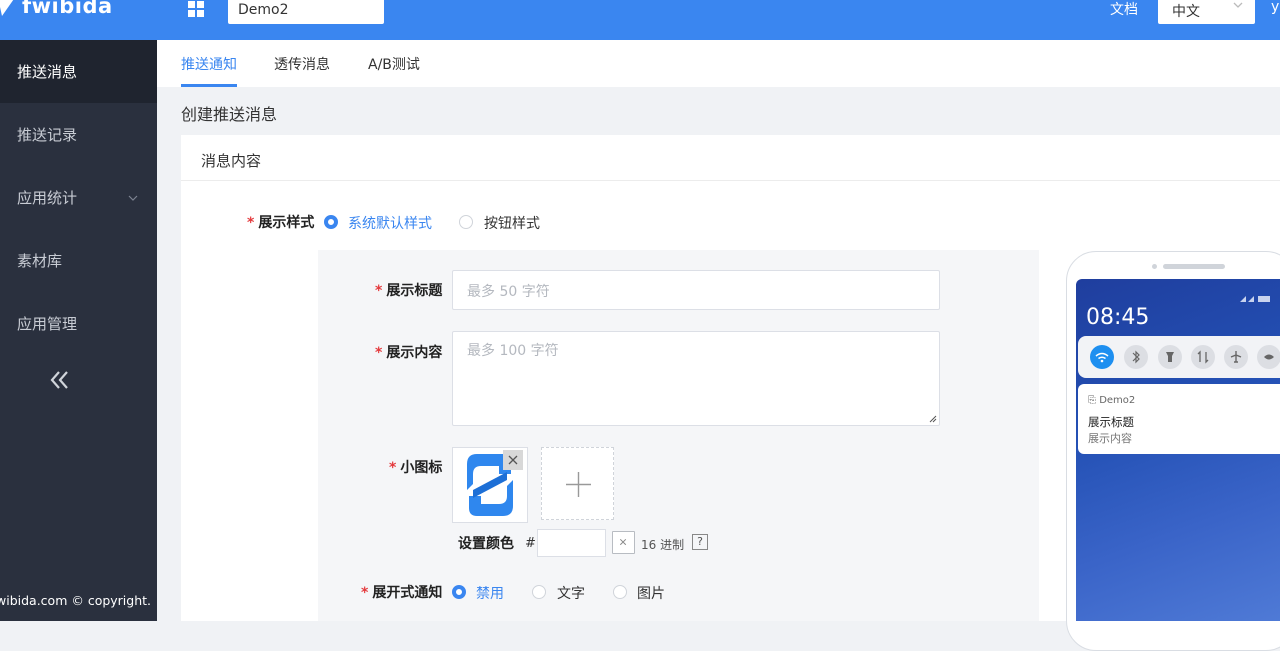 The width and height of the screenshot is (1280, 651). I want to click on resize-handle-icon, so click(933, 419).